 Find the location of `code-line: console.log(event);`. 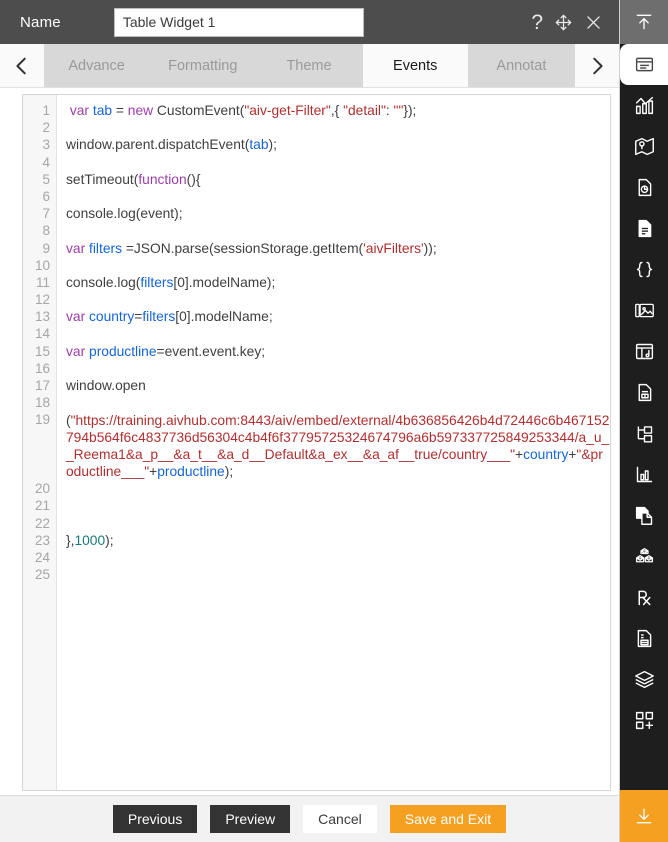

code-line: console.log(event); is located at coordinates (124, 214).